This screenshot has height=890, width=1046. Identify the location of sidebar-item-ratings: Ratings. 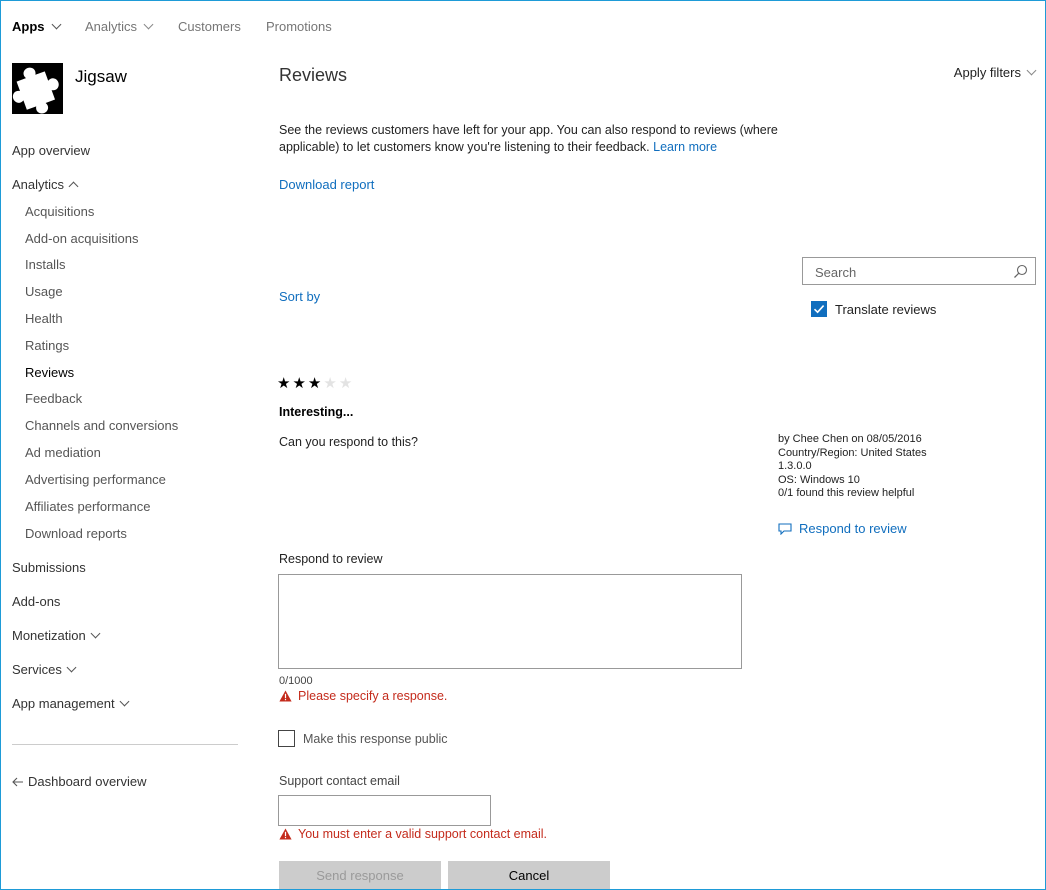
(47, 345).